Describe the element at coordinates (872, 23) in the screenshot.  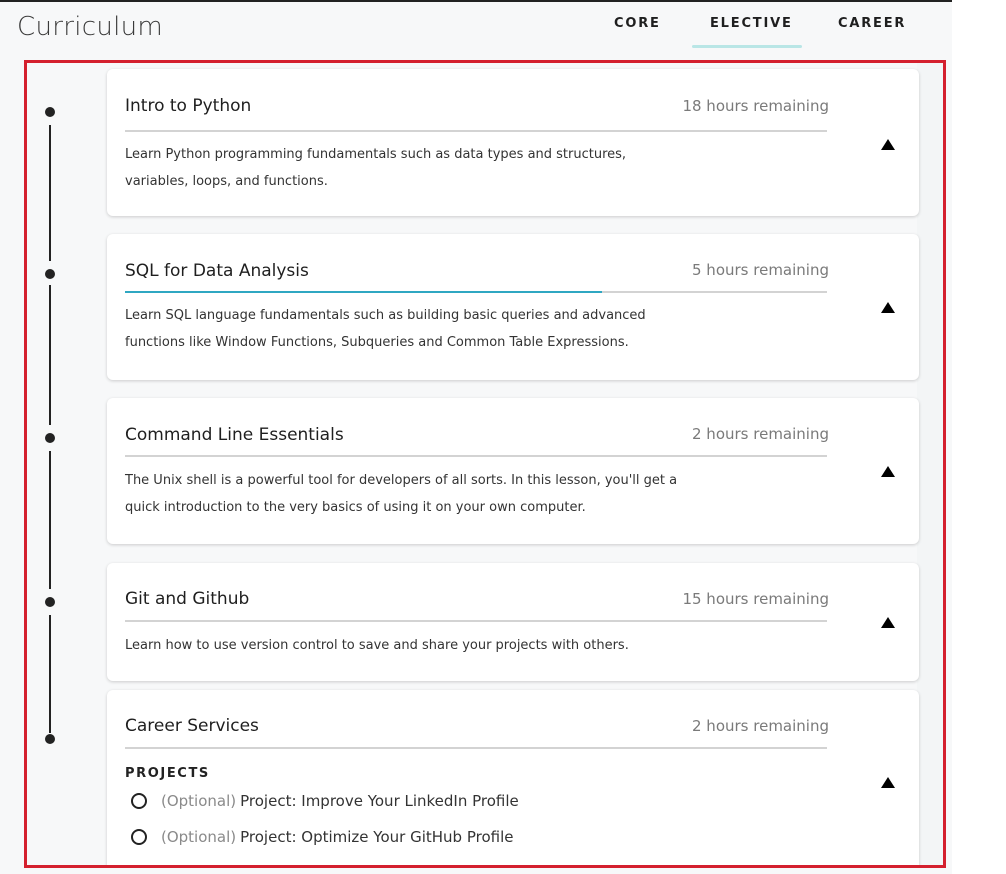
I see `tab-career: CAREER` at that location.